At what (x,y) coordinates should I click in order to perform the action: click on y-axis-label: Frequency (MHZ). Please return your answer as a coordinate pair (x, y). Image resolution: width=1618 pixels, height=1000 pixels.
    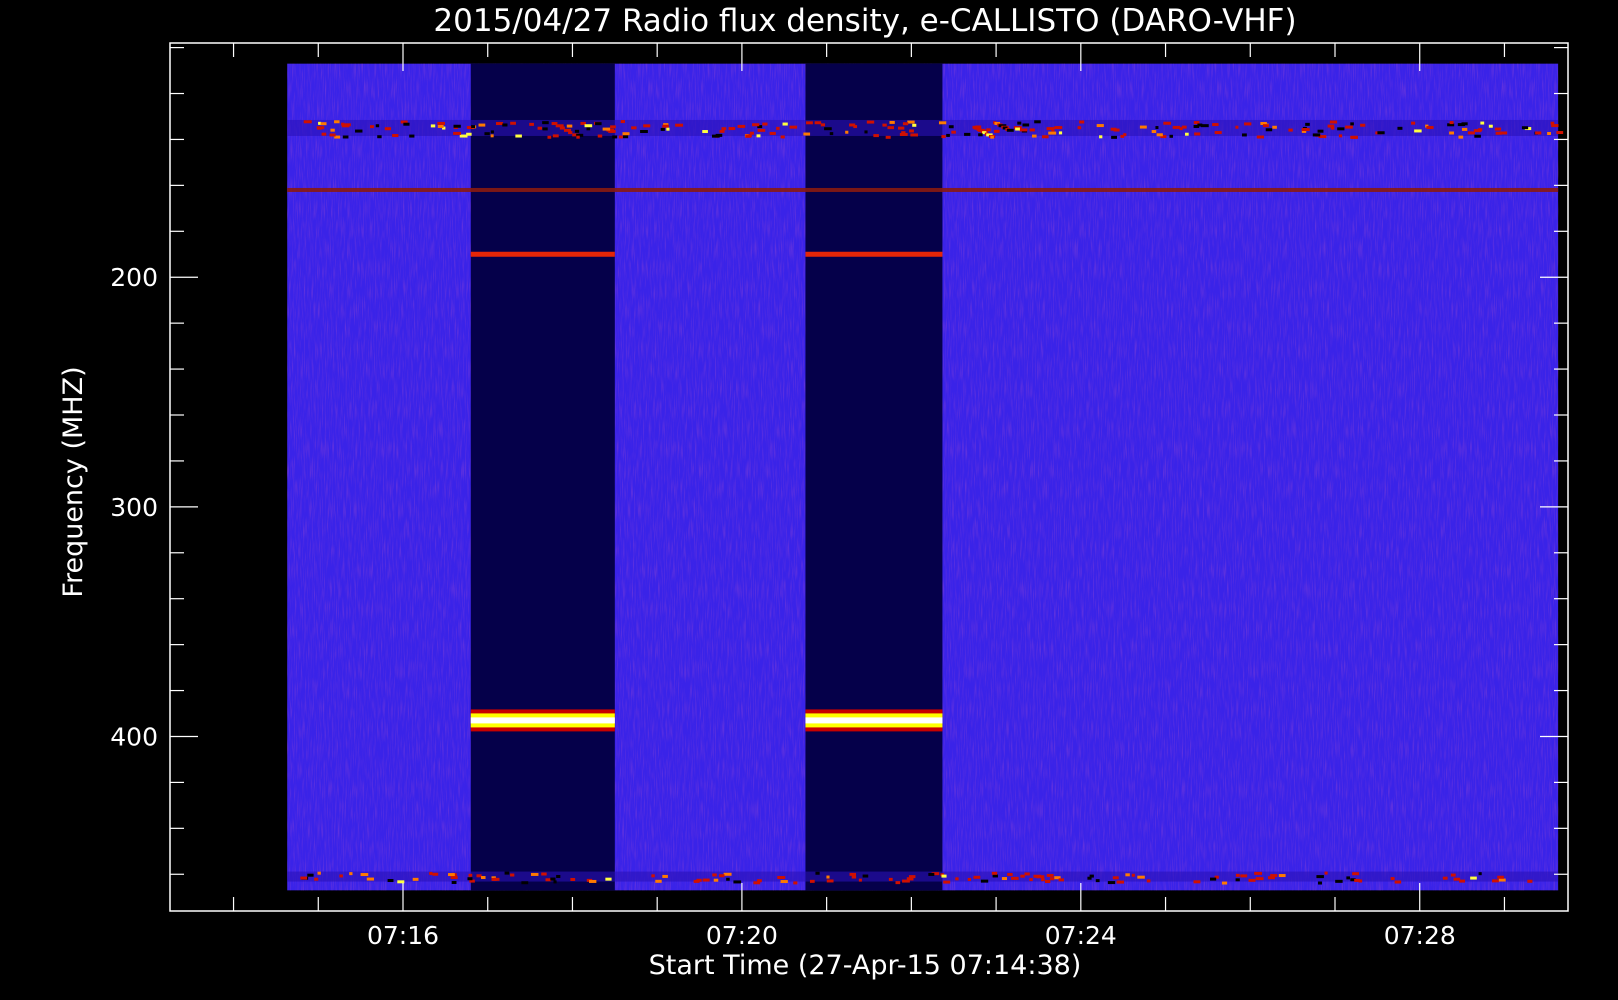
    Looking at the image, I should click on (73, 481).